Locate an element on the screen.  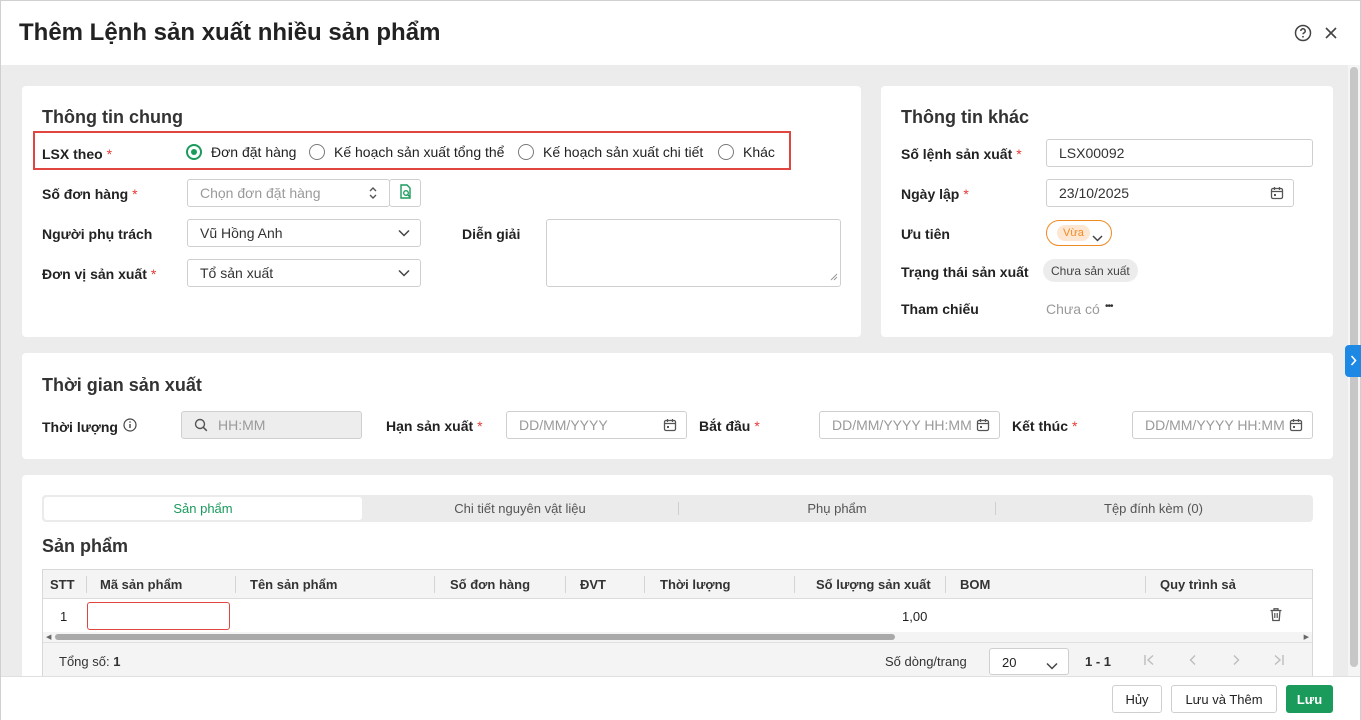
first-page-icon is located at coordinates (1149, 661).